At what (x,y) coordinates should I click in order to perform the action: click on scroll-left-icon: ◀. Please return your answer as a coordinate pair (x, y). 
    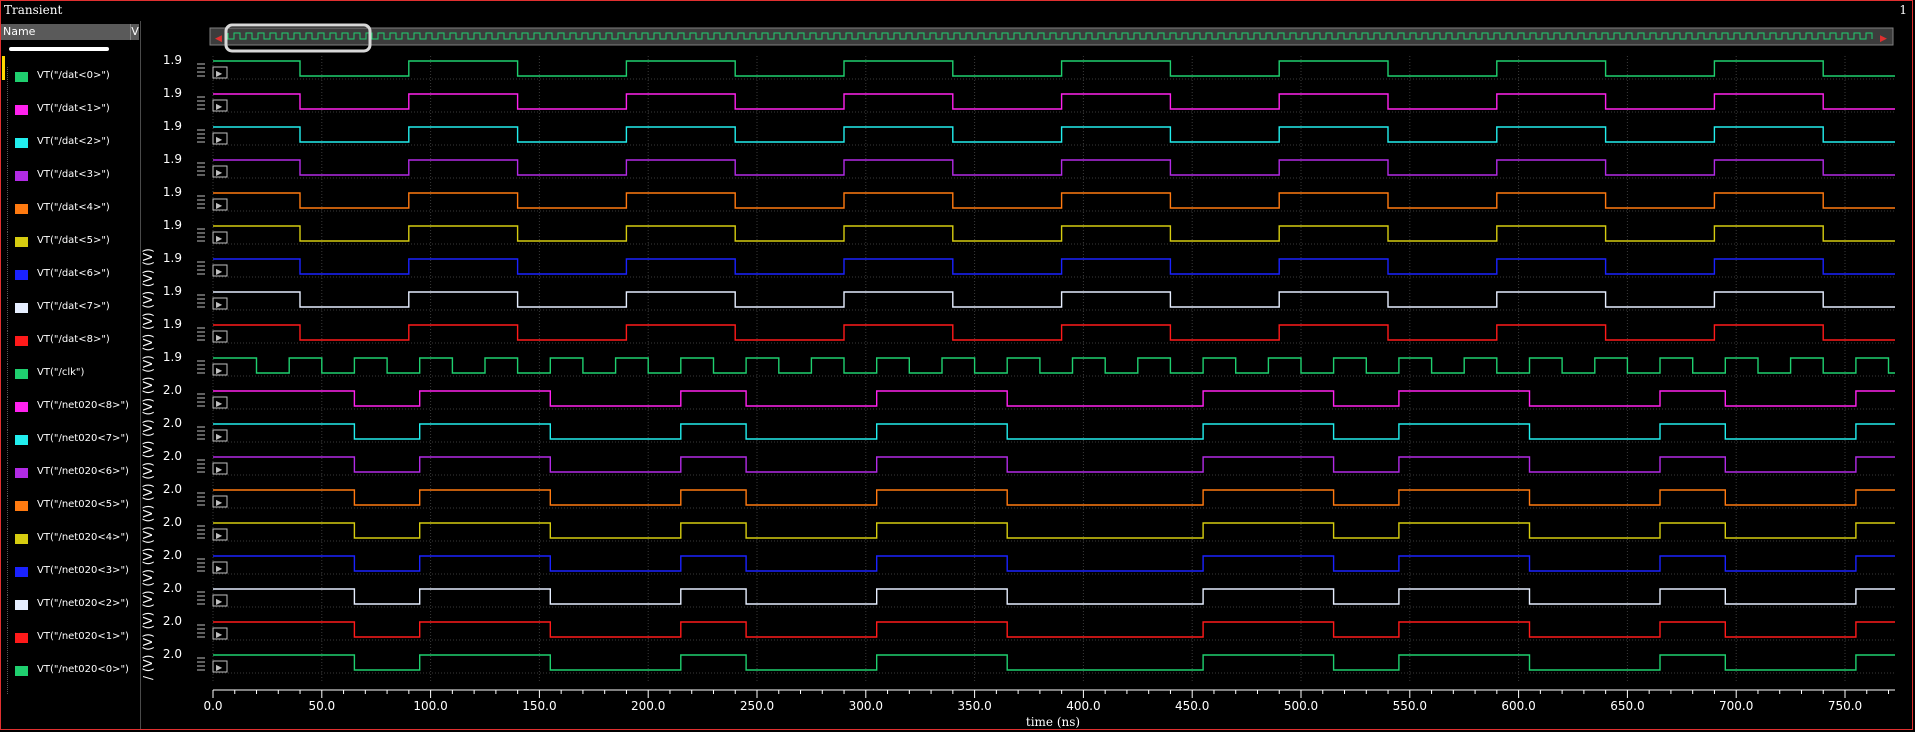
    Looking at the image, I should click on (218, 39).